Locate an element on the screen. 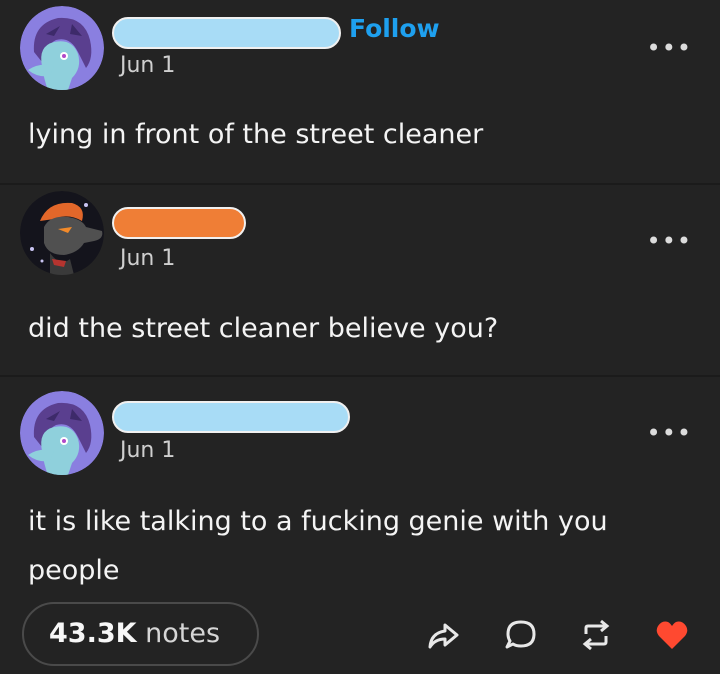 The width and height of the screenshot is (720, 674). follow-button: Follow is located at coordinates (394, 28).